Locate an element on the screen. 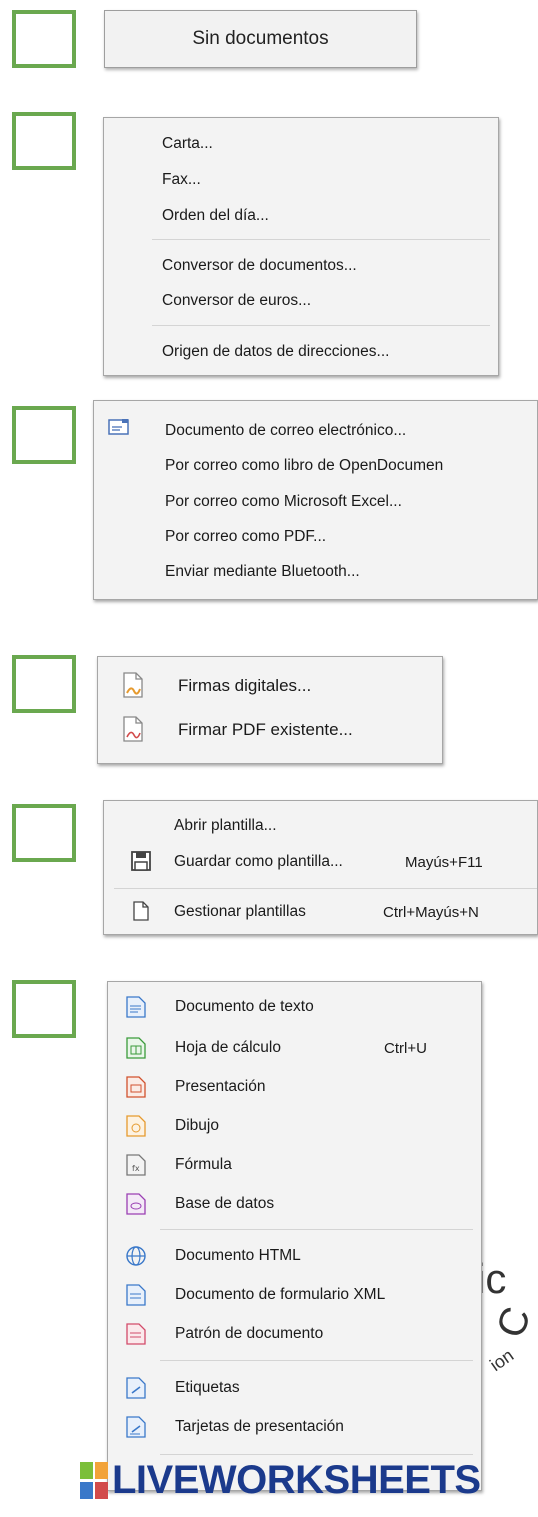 Image resolution: width=538 pixels, height=1517 pixels. menu-item-label: Tarjetas de presentación is located at coordinates (259, 1426).